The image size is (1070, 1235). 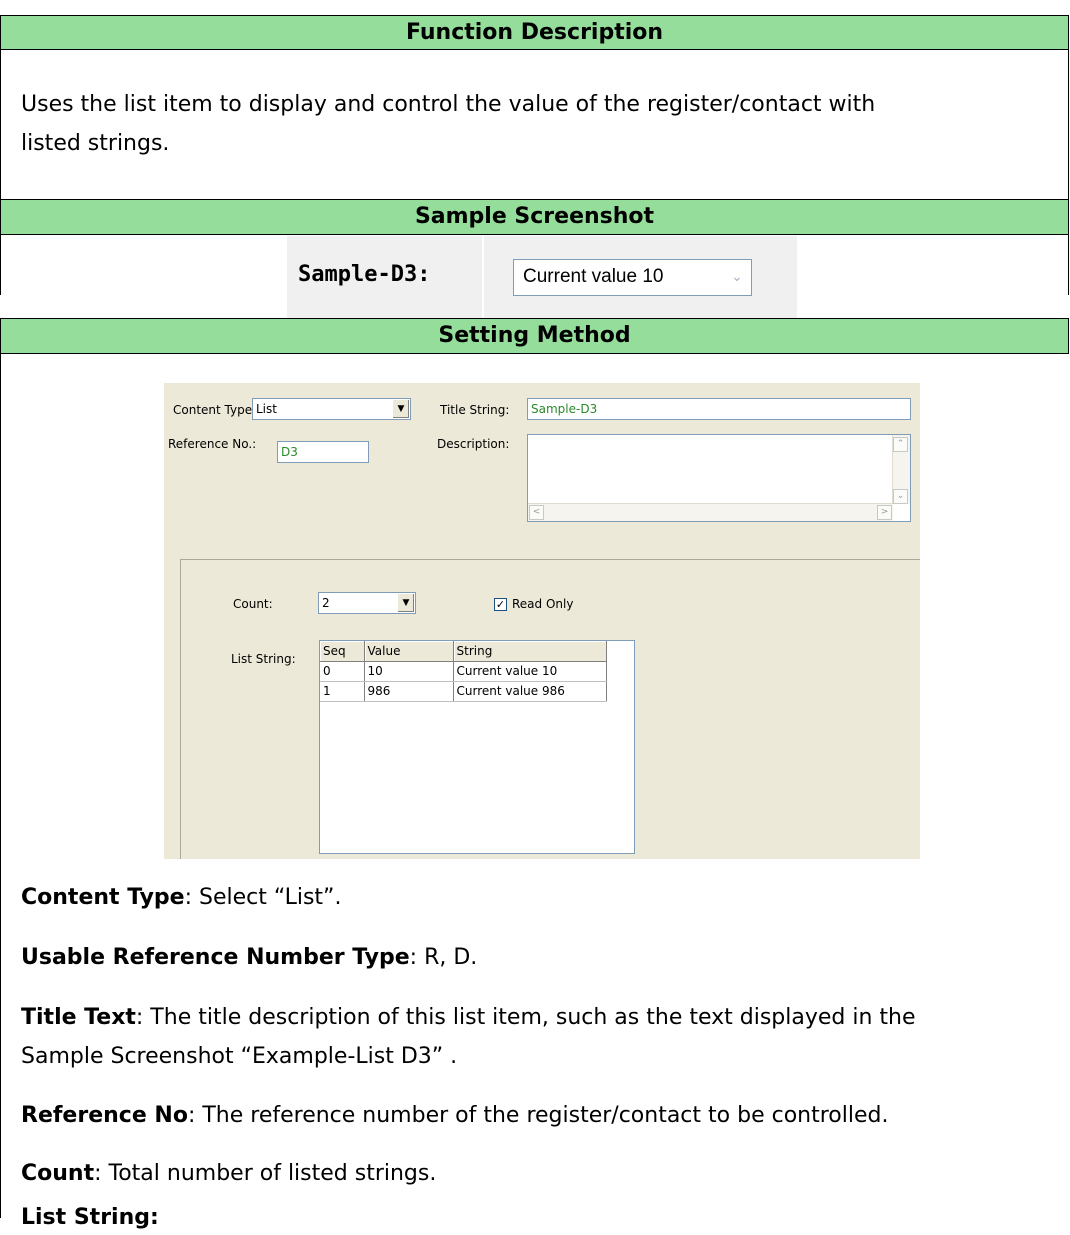 I want to click on term: Title Text, so click(x=78, y=1017).